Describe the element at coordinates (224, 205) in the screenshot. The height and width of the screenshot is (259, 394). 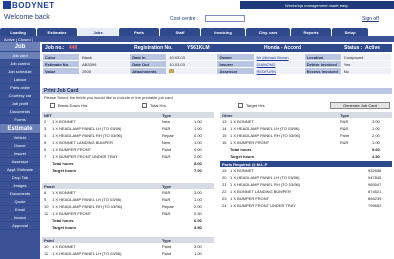
I see `row-number: 24` at that location.